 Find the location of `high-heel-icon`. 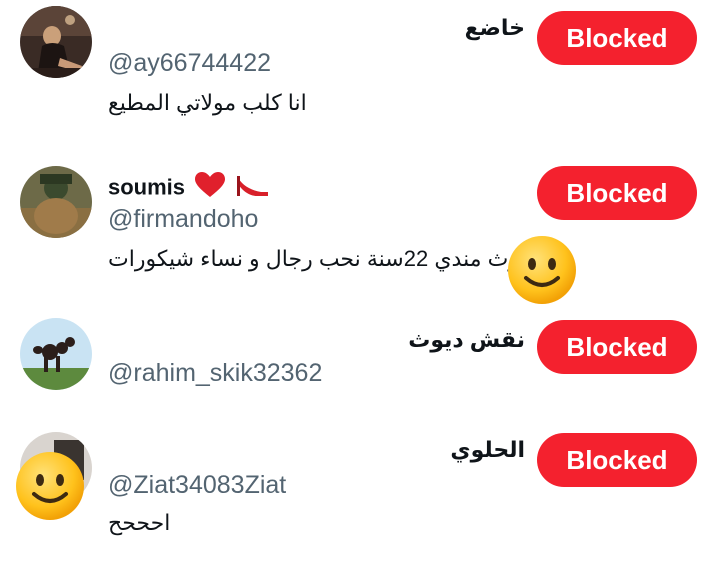

high-heel-icon is located at coordinates (252, 188).